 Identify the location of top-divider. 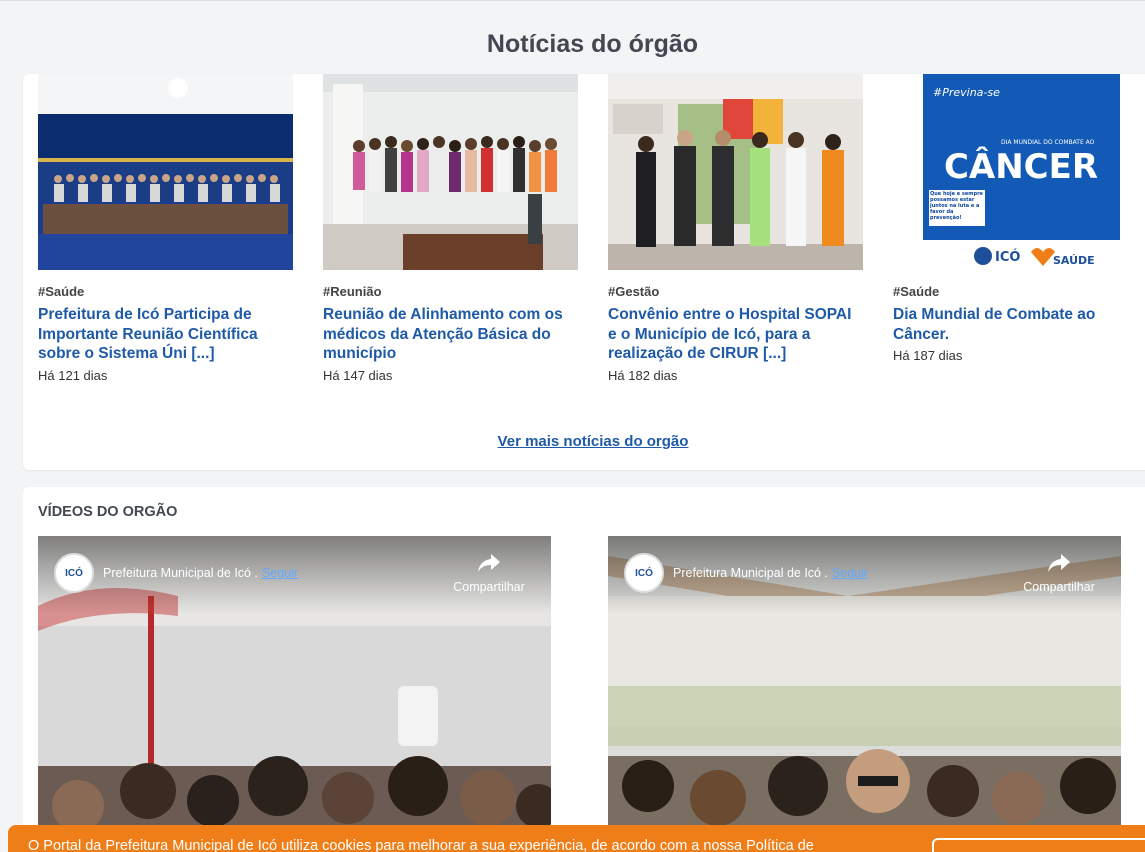
(572, 0).